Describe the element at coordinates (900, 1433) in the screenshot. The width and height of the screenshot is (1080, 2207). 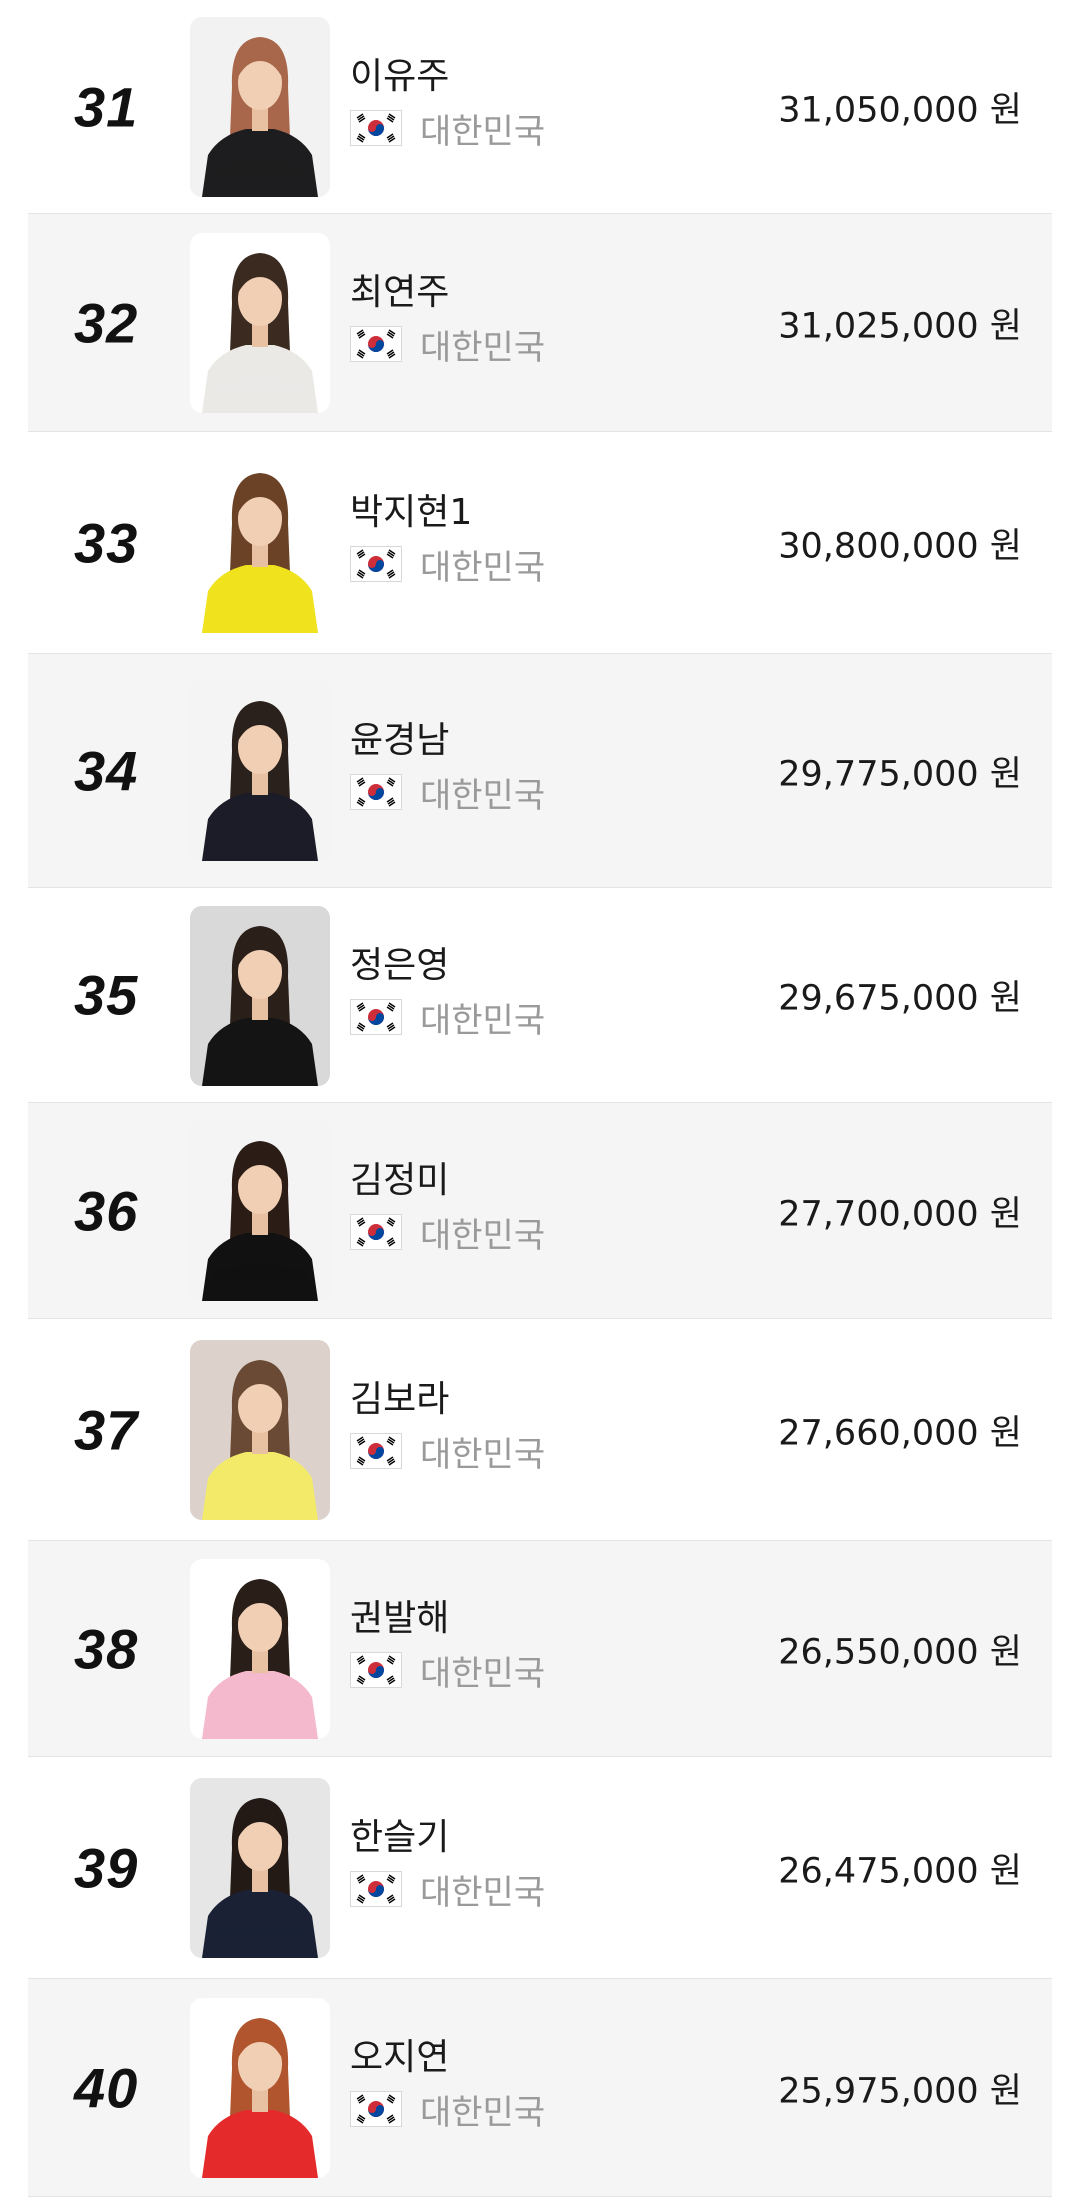
I see `prize-money: 27,660,000 원` at that location.